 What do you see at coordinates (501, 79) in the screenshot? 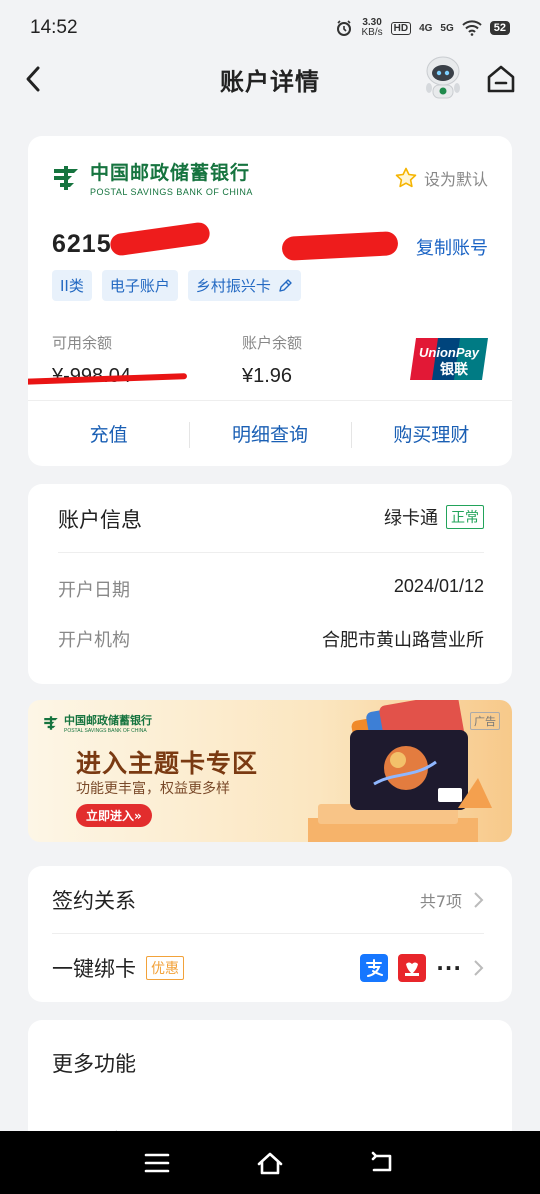
I see `home-icon` at bounding box center [501, 79].